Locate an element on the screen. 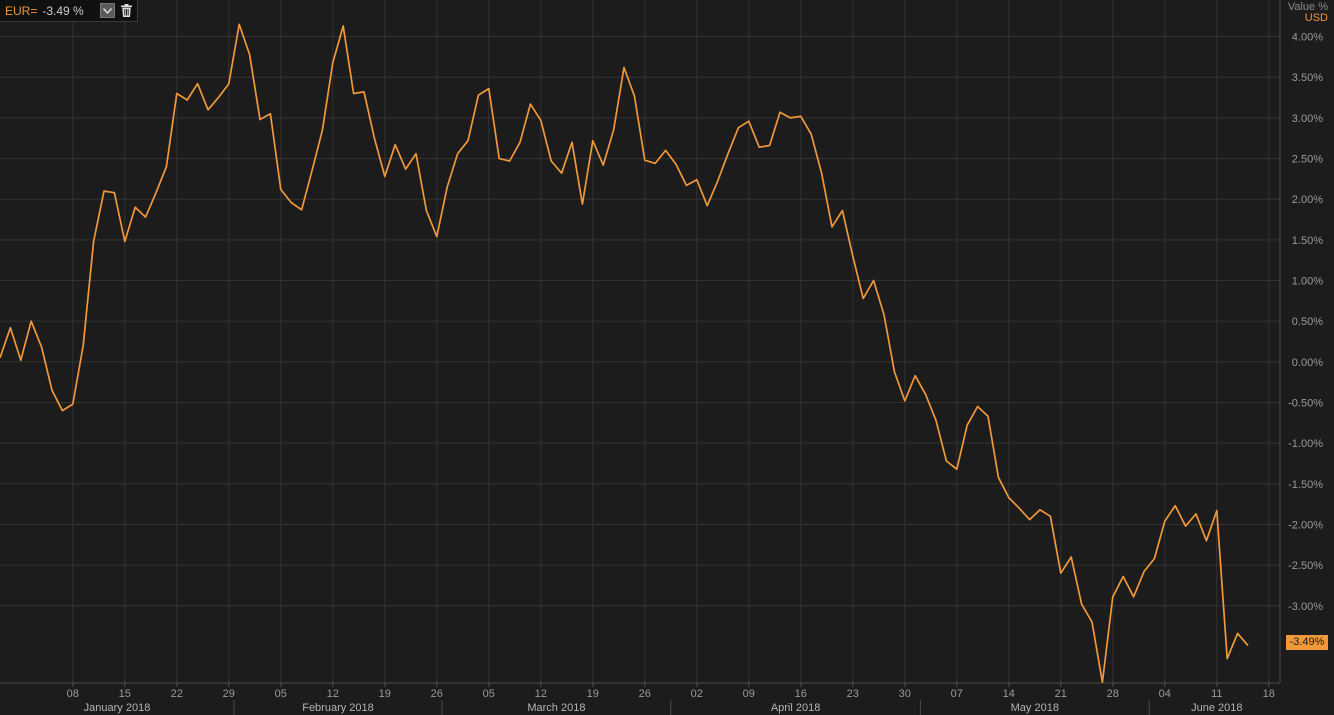 The height and width of the screenshot is (715, 1334). y-tick-label: 3.00% is located at coordinates (1307, 119).